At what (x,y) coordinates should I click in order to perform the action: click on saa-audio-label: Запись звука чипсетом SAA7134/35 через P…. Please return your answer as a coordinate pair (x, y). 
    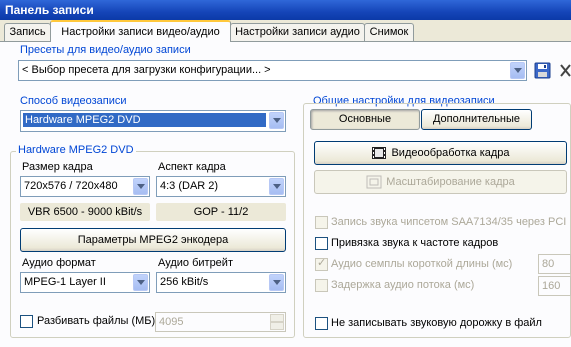
    Looking at the image, I should click on (449, 222).